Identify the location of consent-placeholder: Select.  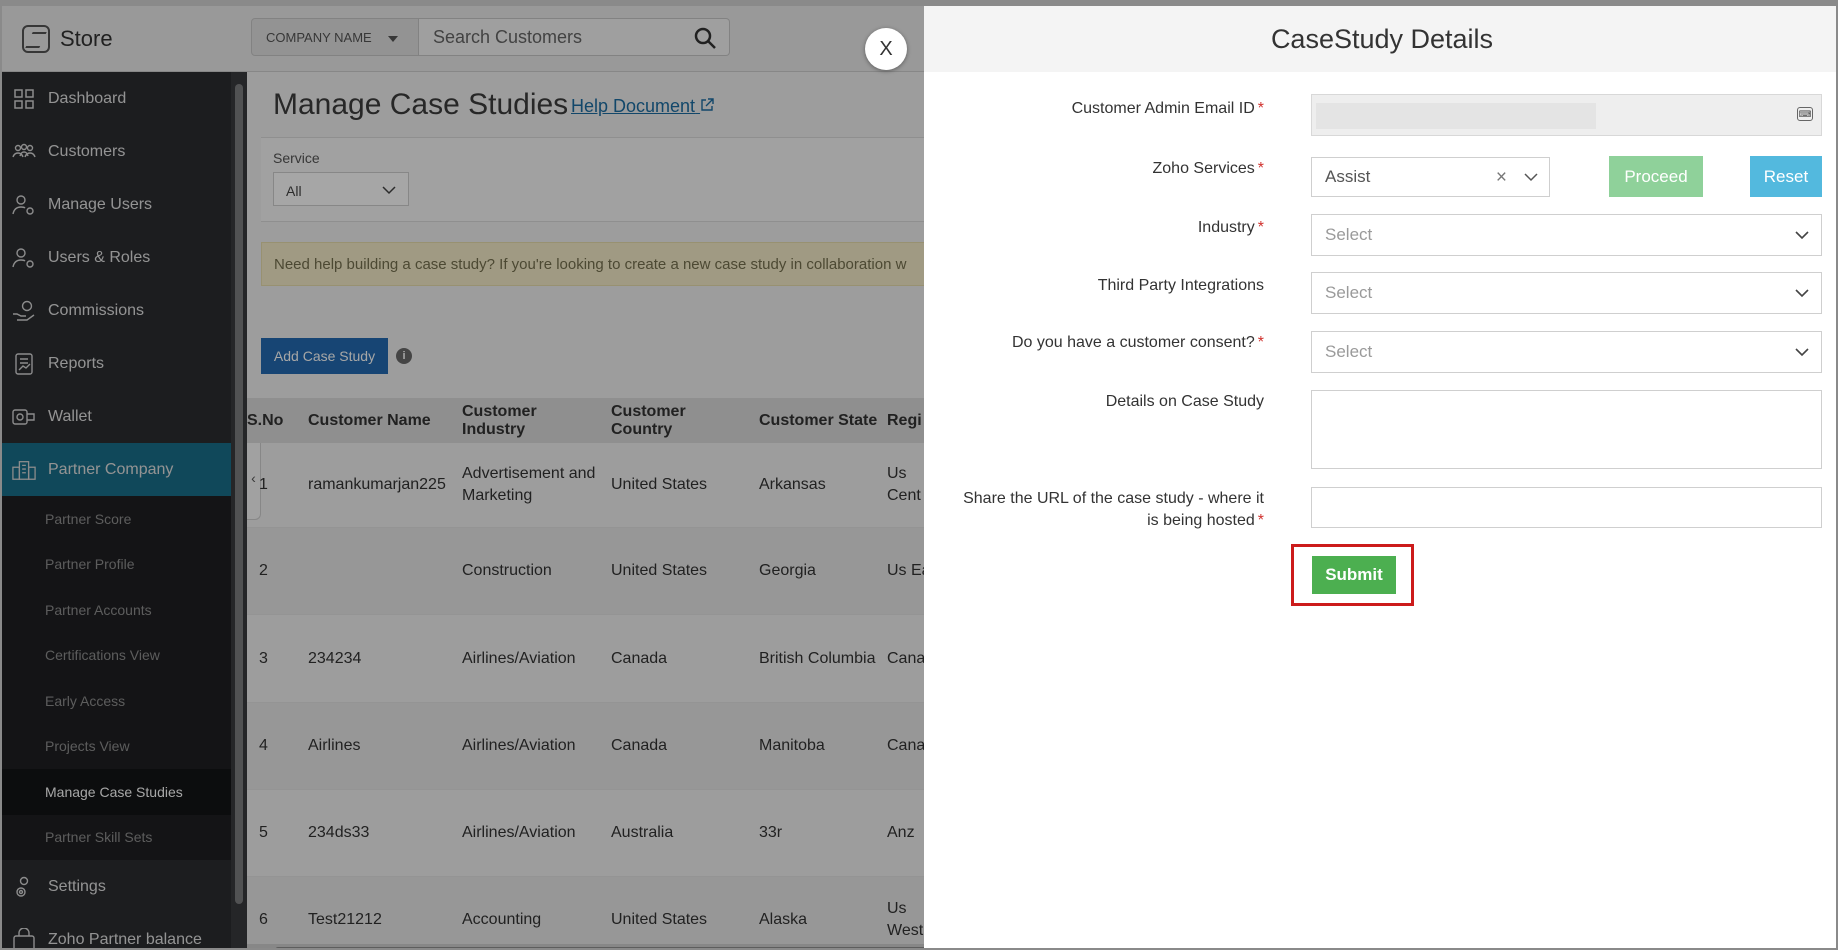
(1349, 351).